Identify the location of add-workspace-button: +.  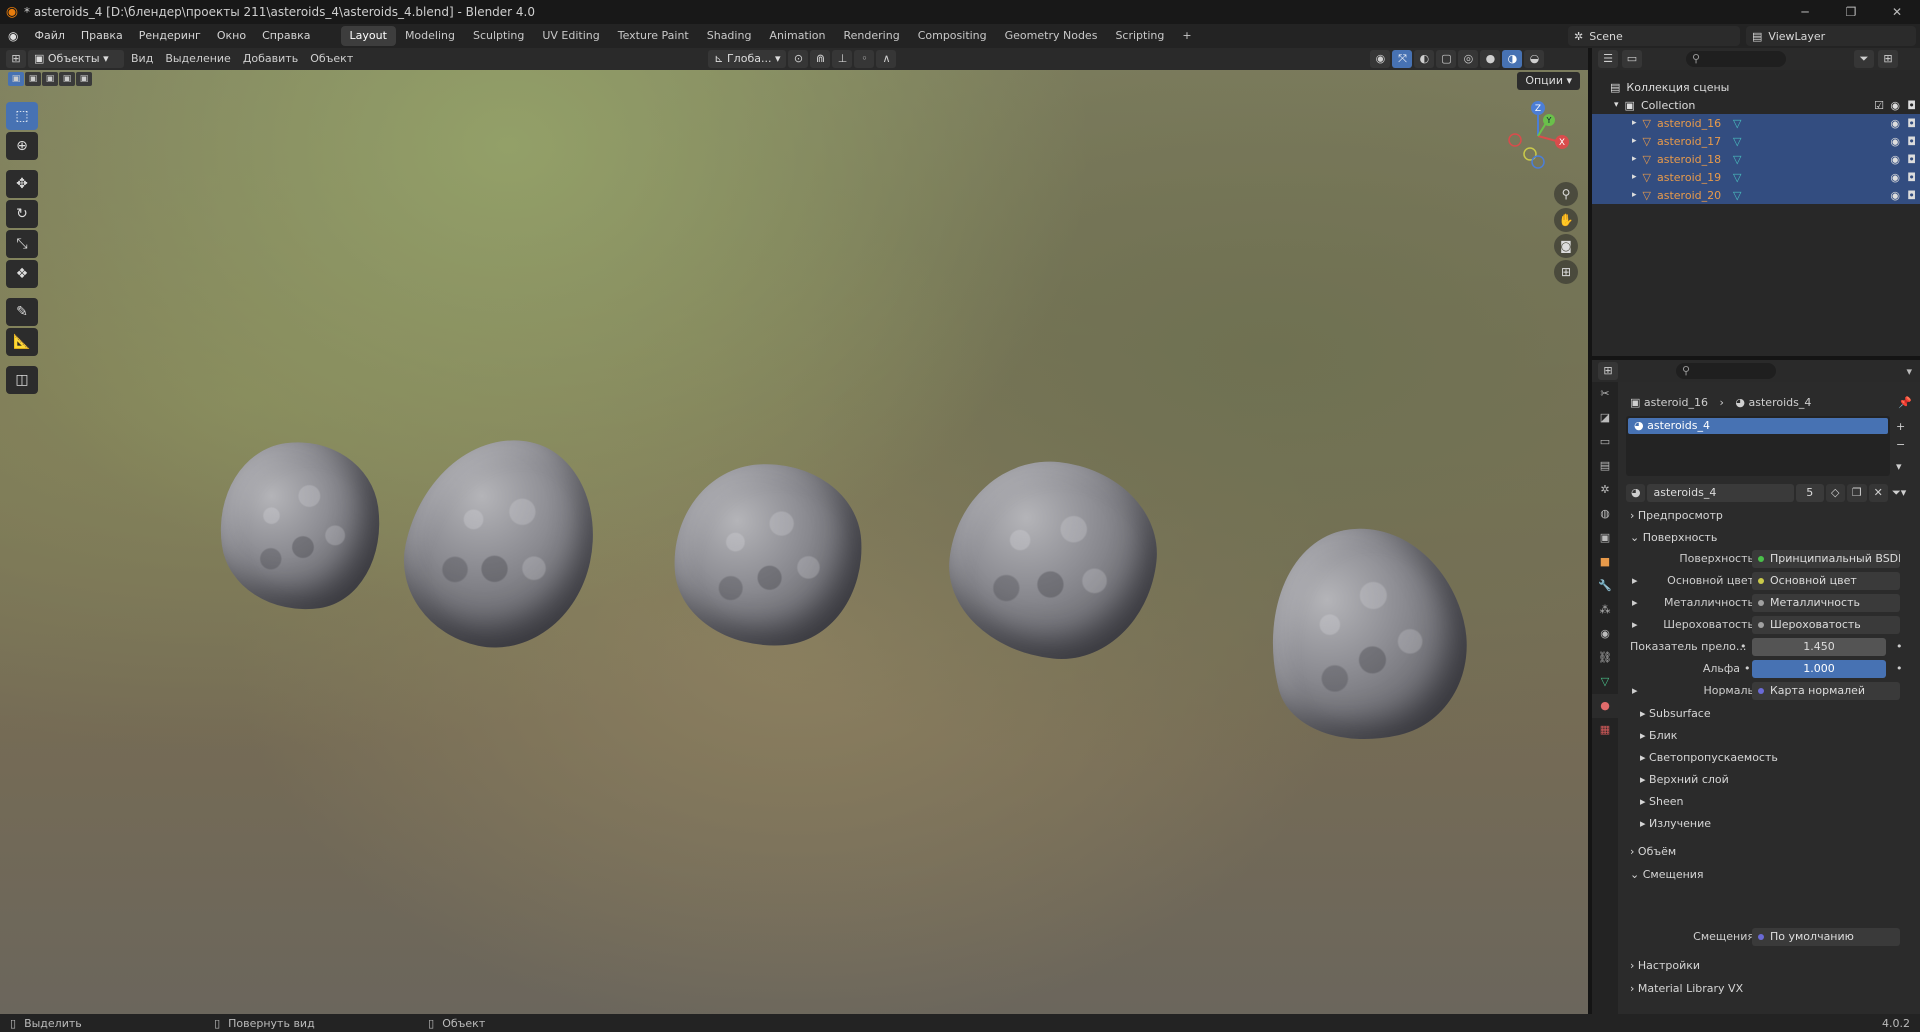
(1186, 36).